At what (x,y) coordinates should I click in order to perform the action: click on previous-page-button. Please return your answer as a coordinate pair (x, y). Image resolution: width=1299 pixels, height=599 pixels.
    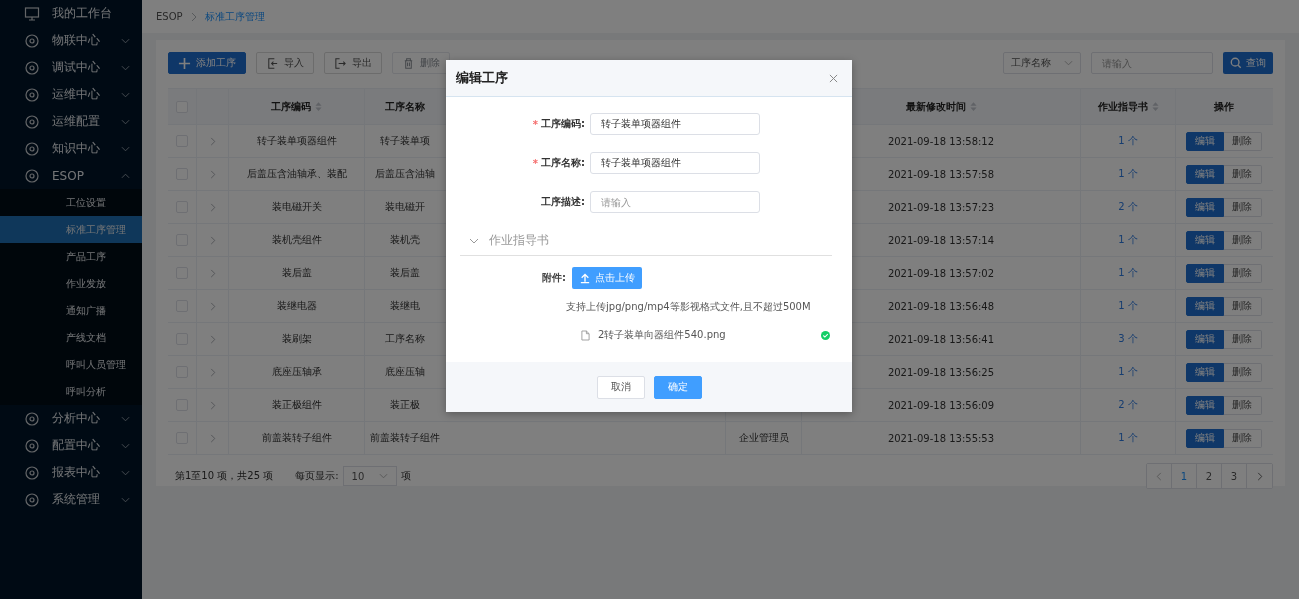
    Looking at the image, I should click on (1159, 476).